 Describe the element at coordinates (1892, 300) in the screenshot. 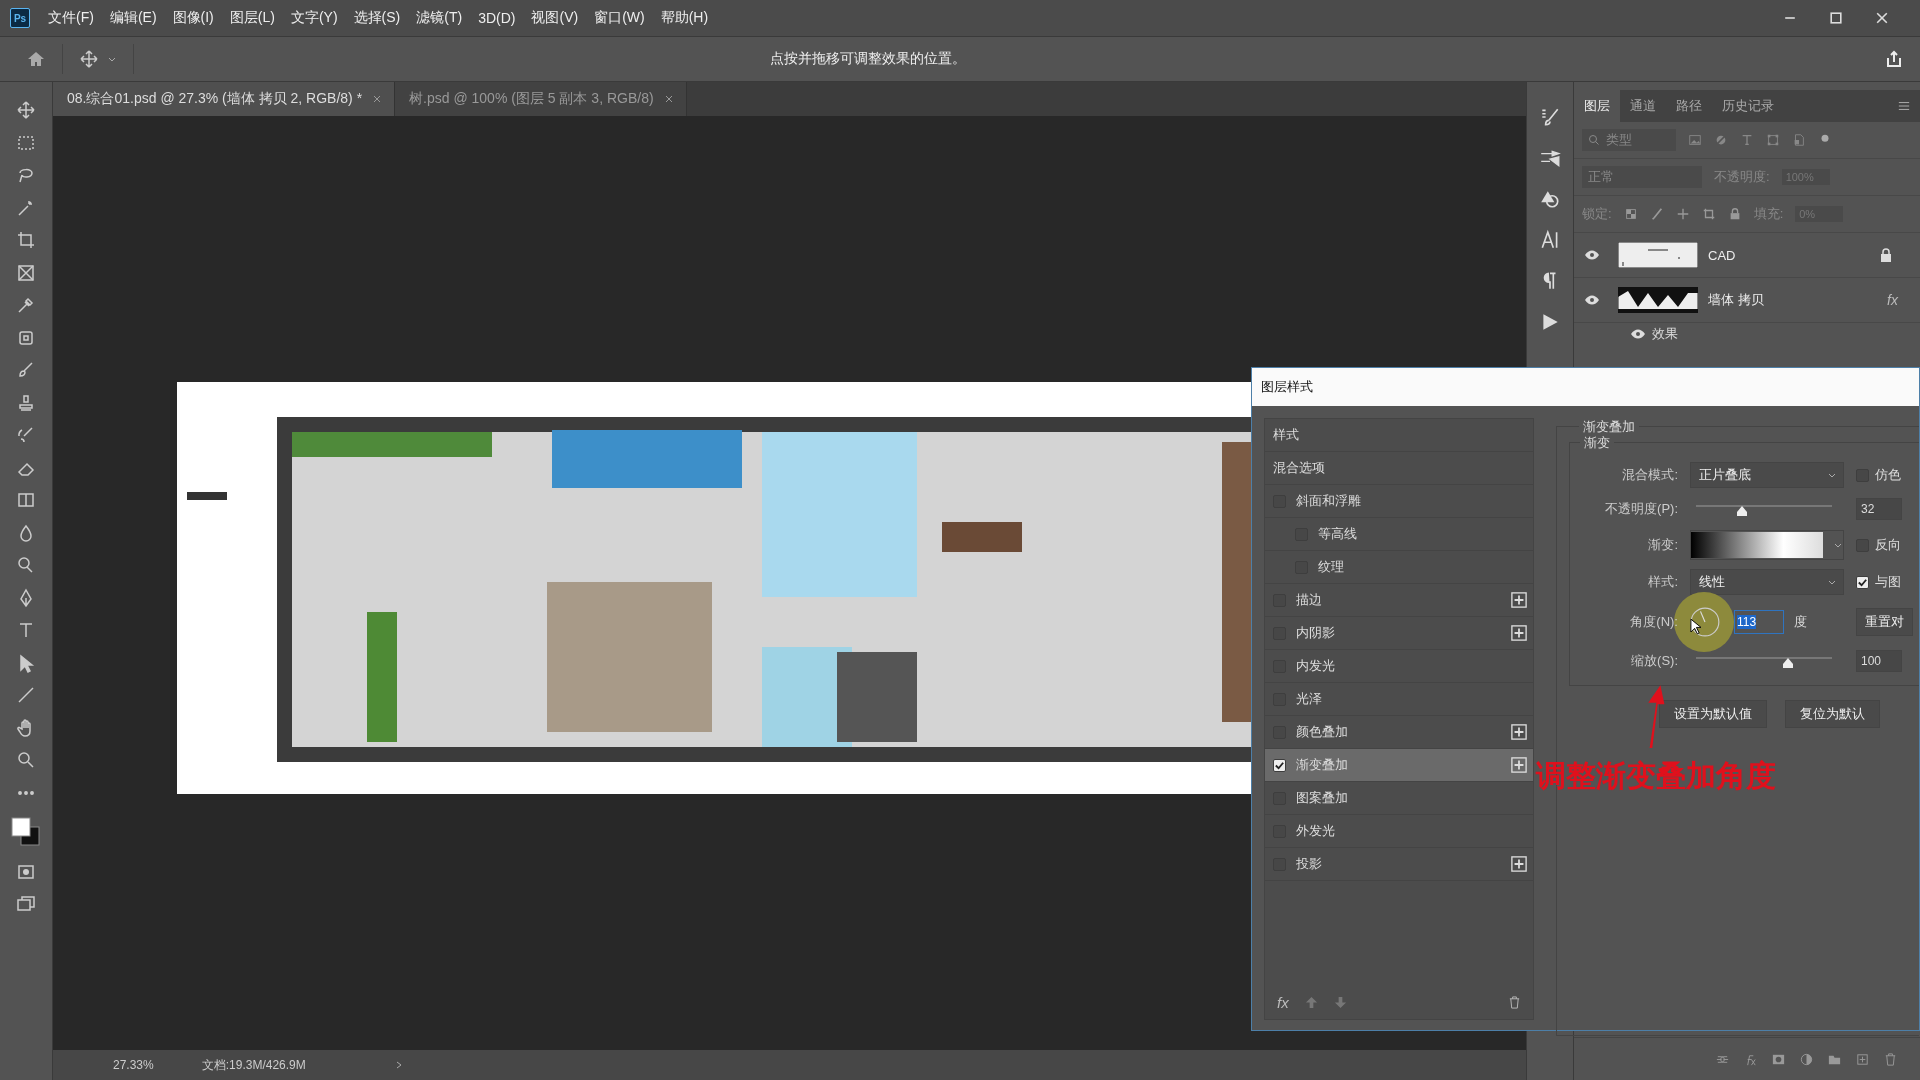

I see `fx-label: fx` at that location.